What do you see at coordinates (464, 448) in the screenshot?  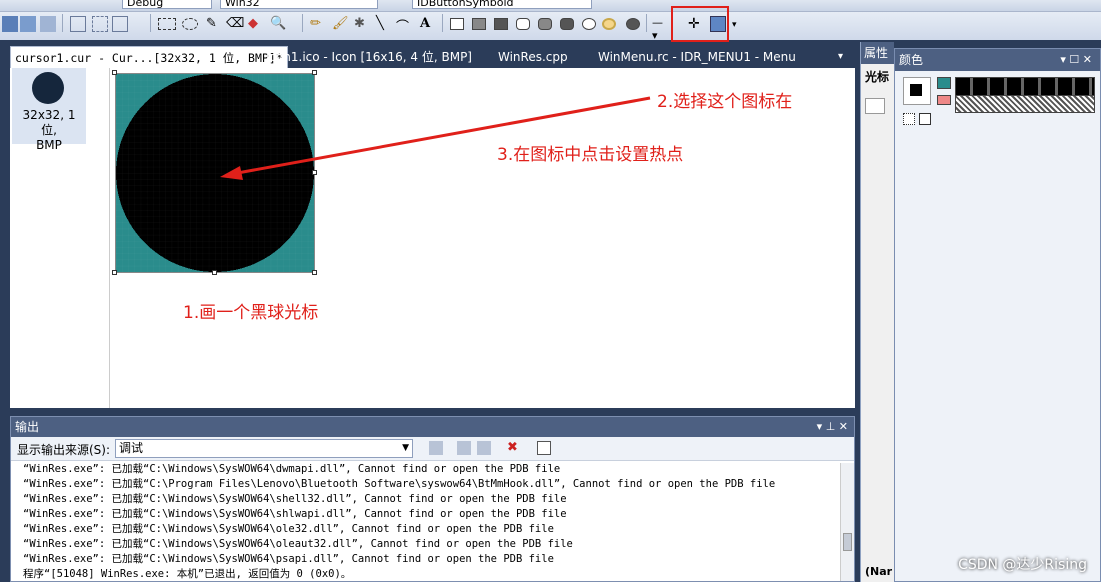 I see `prev-icon` at bounding box center [464, 448].